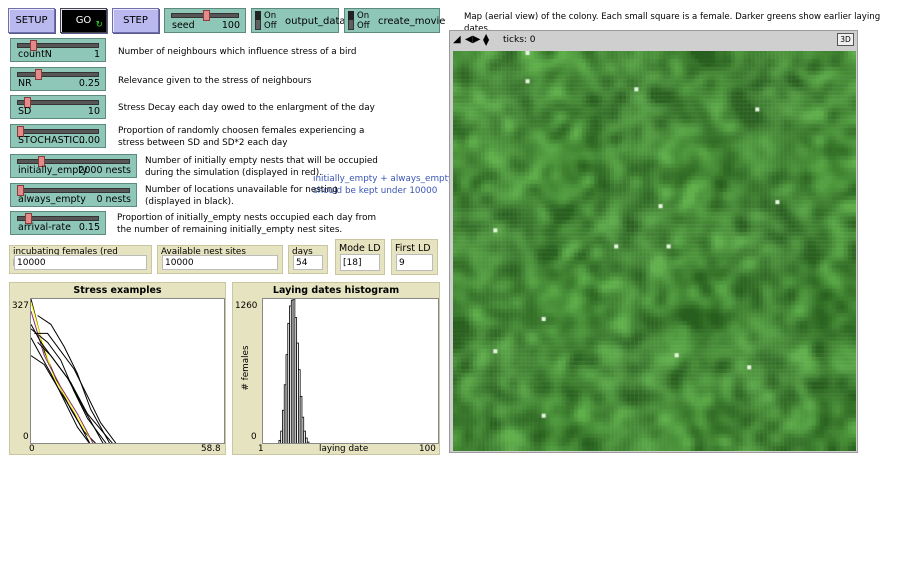  I want to click on plot-title: Laying dates histogram, so click(336, 290).